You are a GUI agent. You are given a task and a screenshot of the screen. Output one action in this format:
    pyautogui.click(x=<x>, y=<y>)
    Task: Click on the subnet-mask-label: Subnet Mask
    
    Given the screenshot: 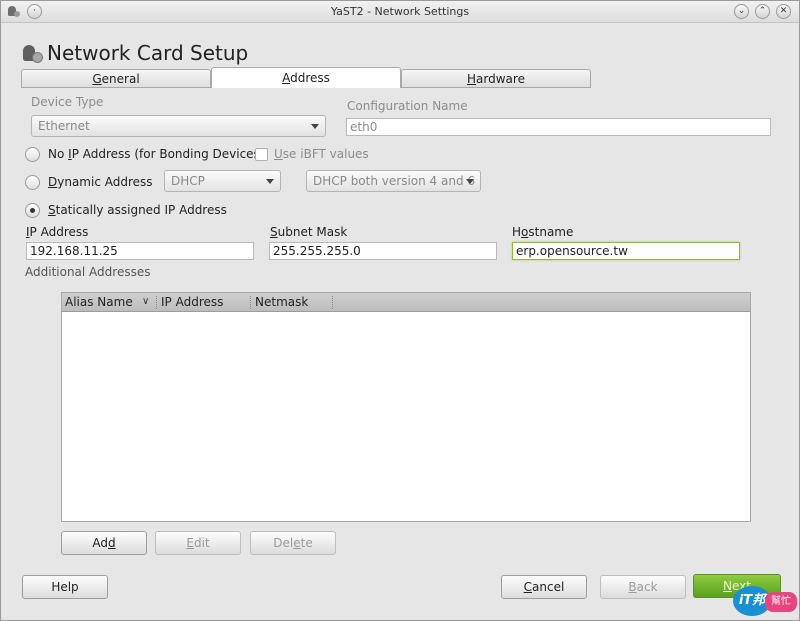 What is the action you would take?
    pyautogui.click(x=309, y=232)
    